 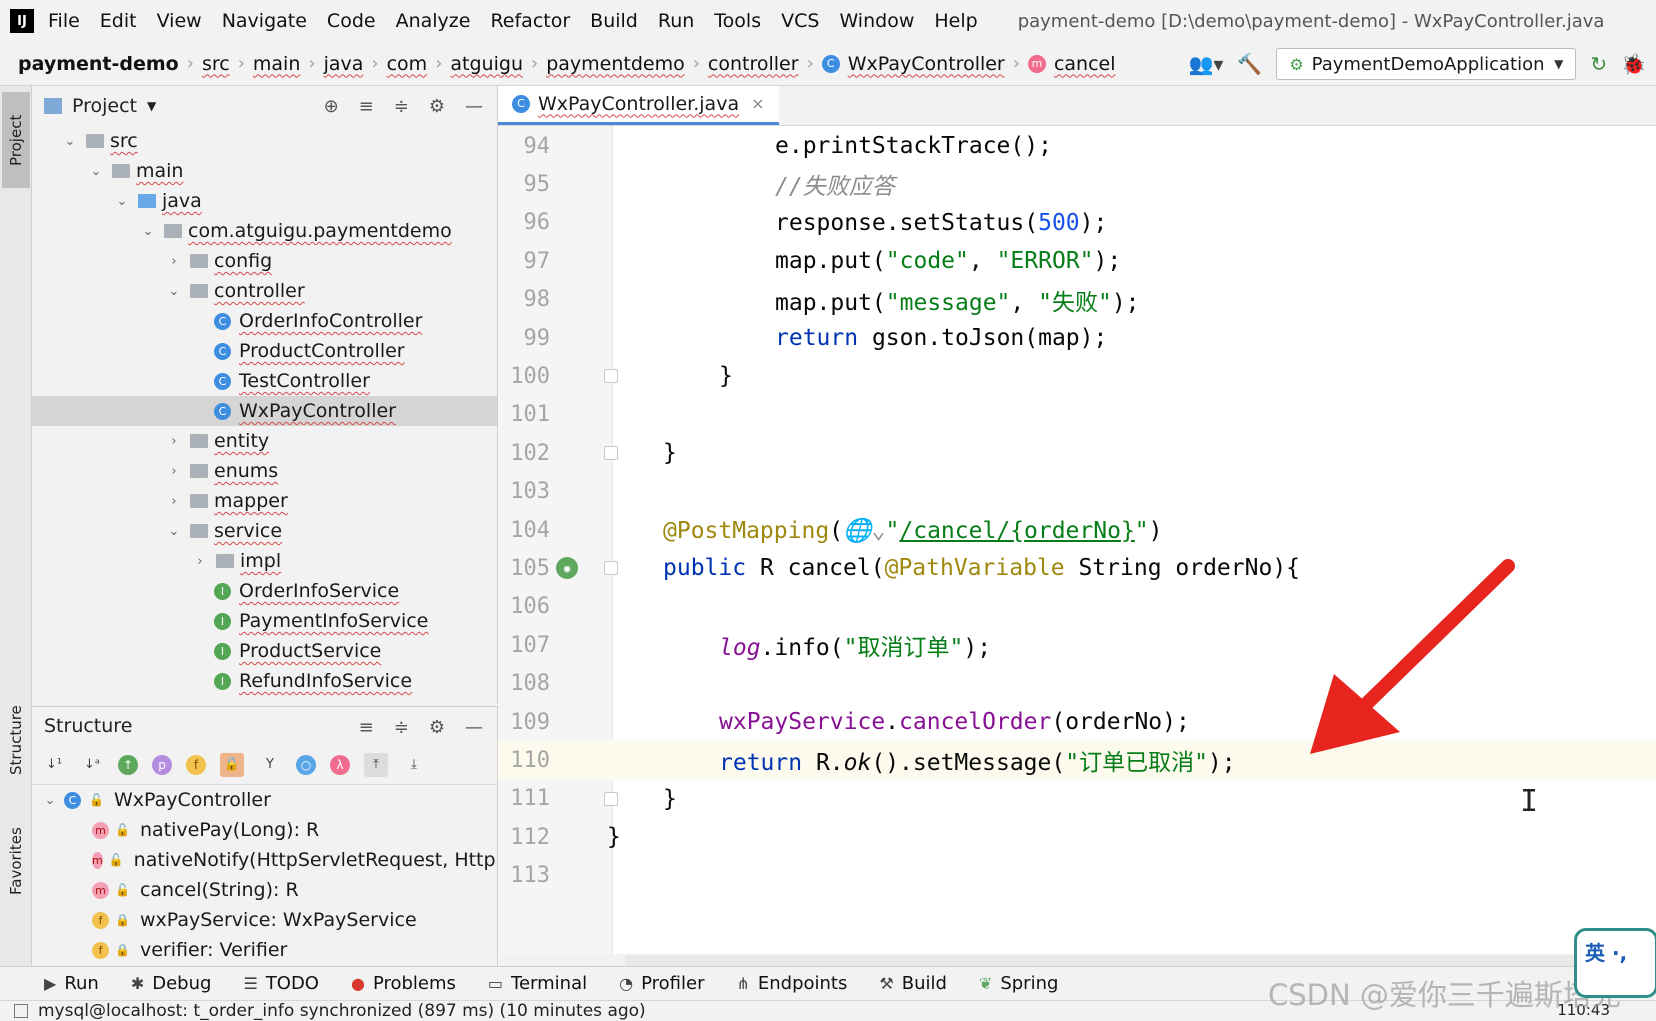 I want to click on line-number: 108, so click(x=524, y=683).